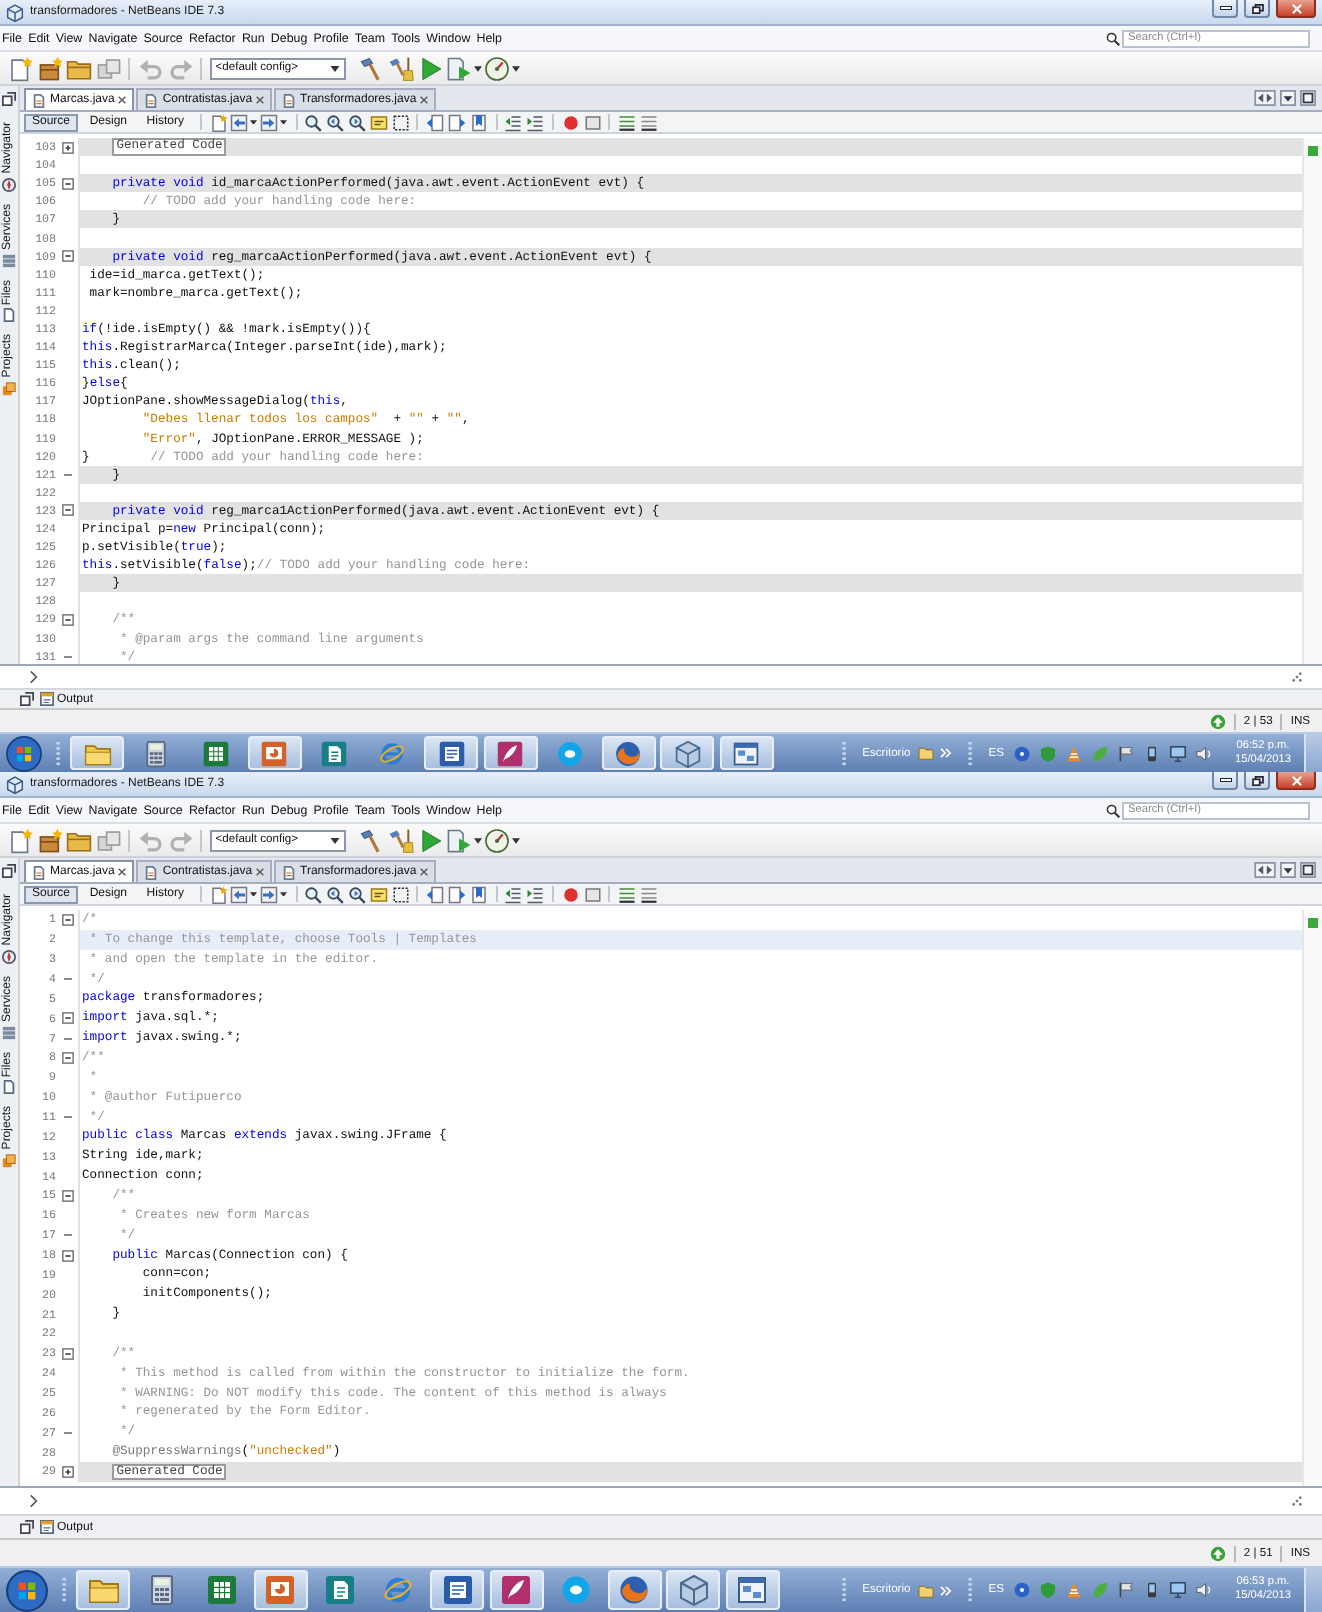 The image size is (1322, 1612). Describe the element at coordinates (1265, 870) in the screenshot. I see `scroll-arrows-icon` at that location.